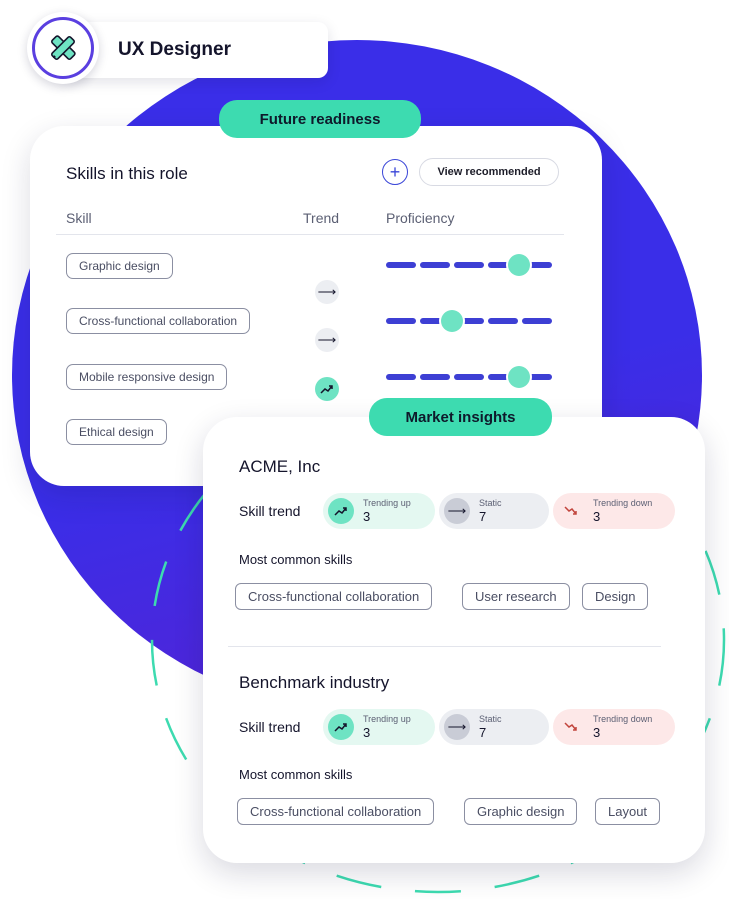  What do you see at coordinates (147, 377) in the screenshot?
I see `skill-tag: Mobile responsive design` at bounding box center [147, 377].